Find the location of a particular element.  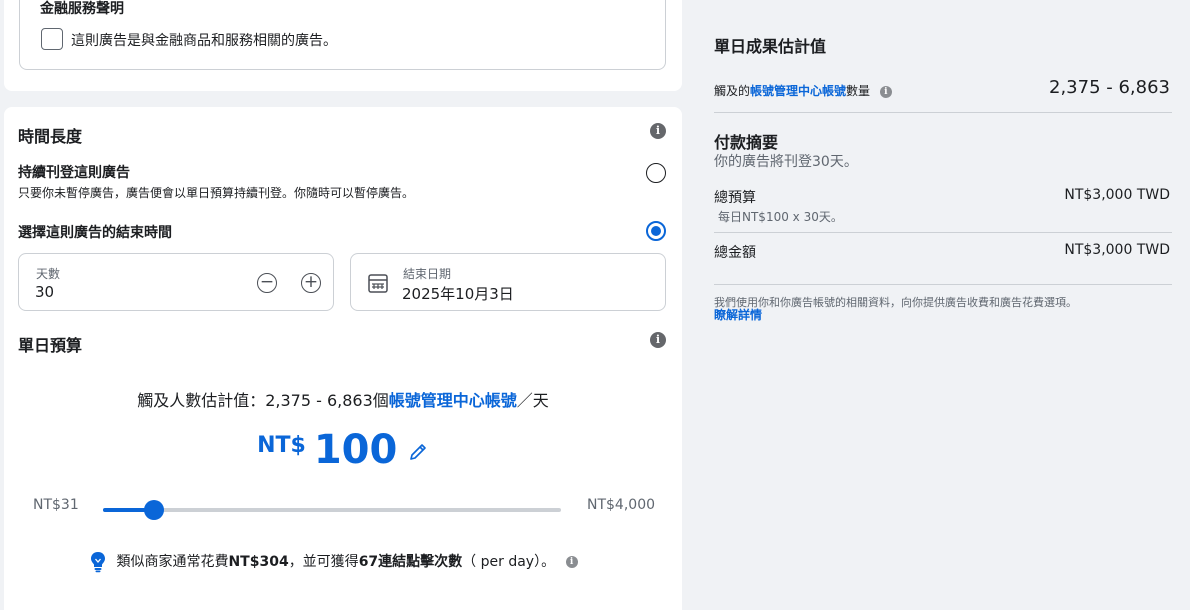

continuous-radio is located at coordinates (656, 173).